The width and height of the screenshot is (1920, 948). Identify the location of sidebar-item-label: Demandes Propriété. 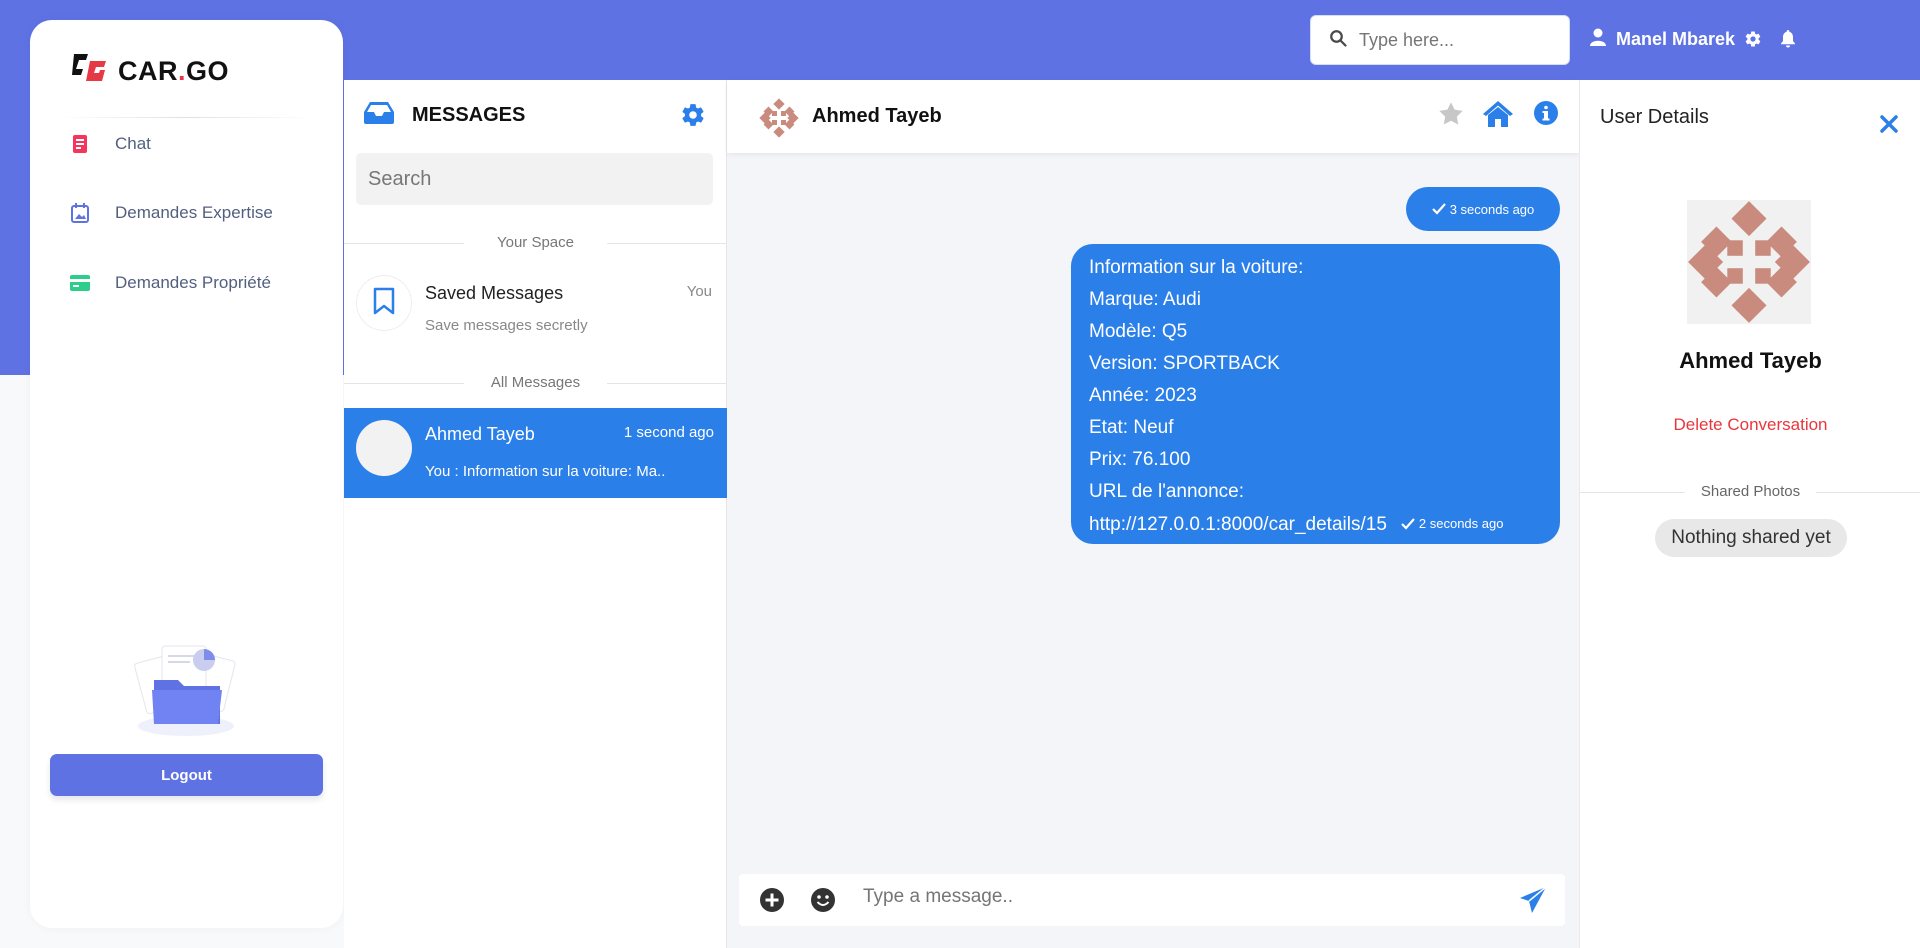
(193, 282).